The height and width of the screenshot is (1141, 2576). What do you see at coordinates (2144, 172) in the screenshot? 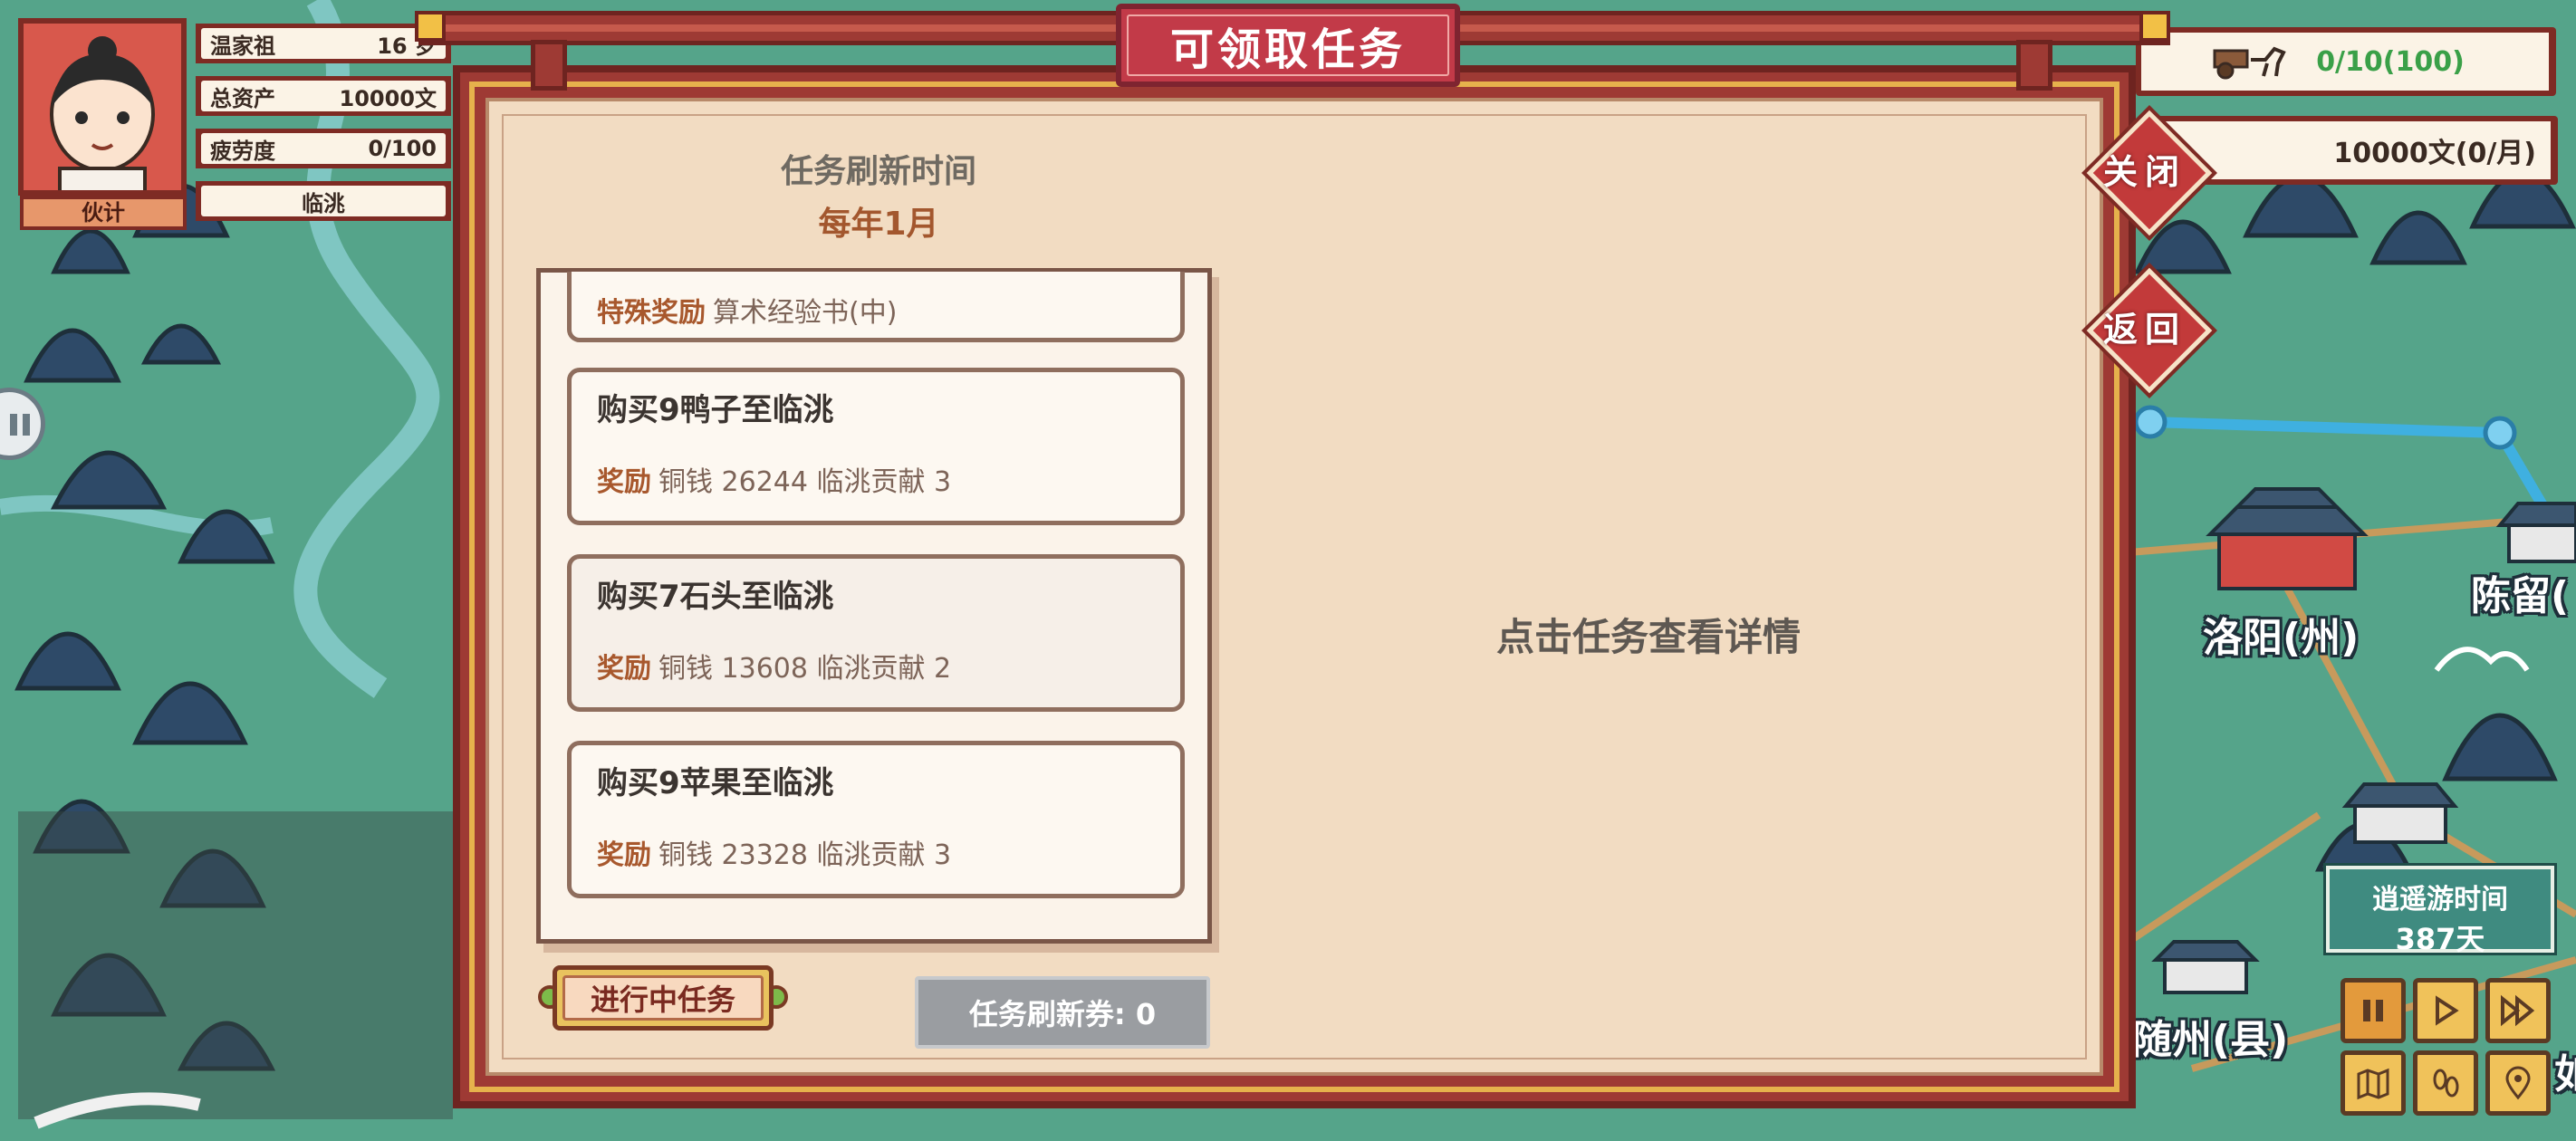
I see `close-label: 关闭` at bounding box center [2144, 172].